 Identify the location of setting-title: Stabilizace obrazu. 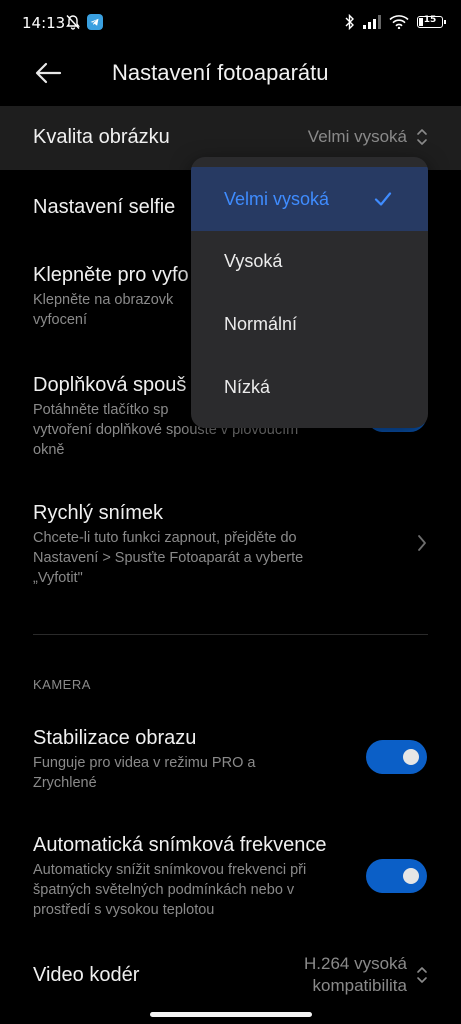
(115, 738).